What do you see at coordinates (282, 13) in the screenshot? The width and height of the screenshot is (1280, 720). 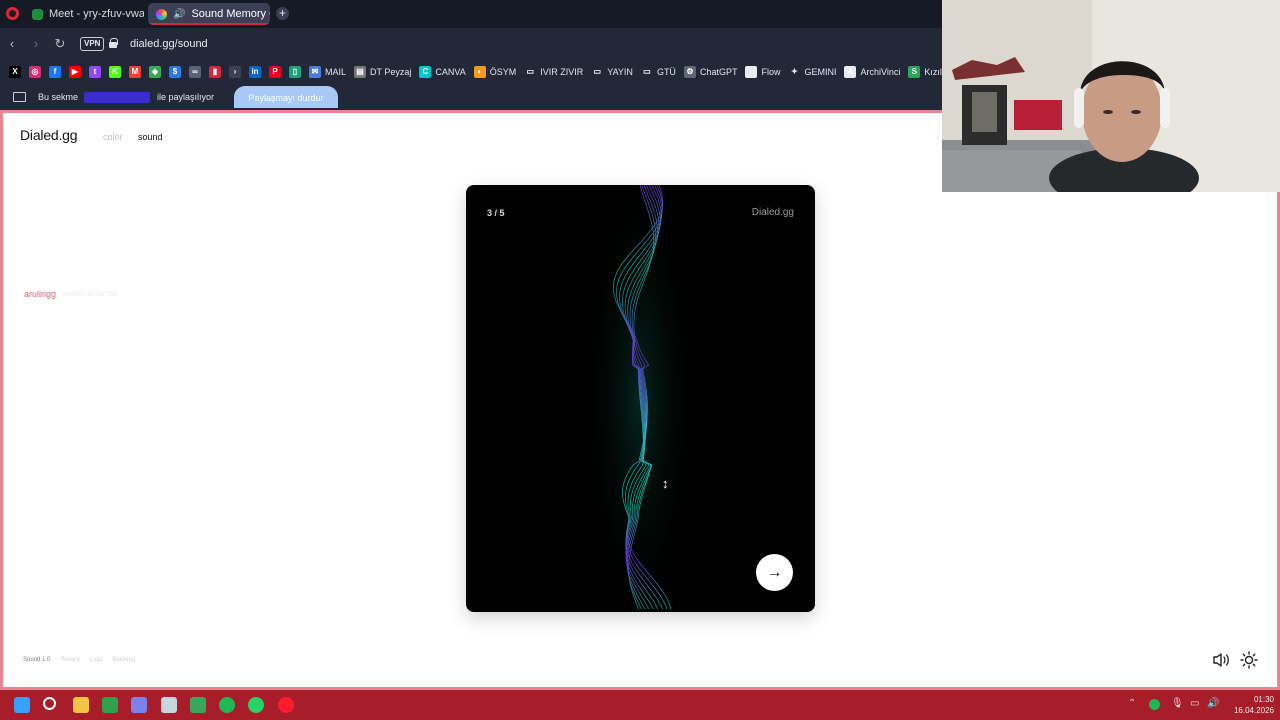 I see `new-tab-button: +` at bounding box center [282, 13].